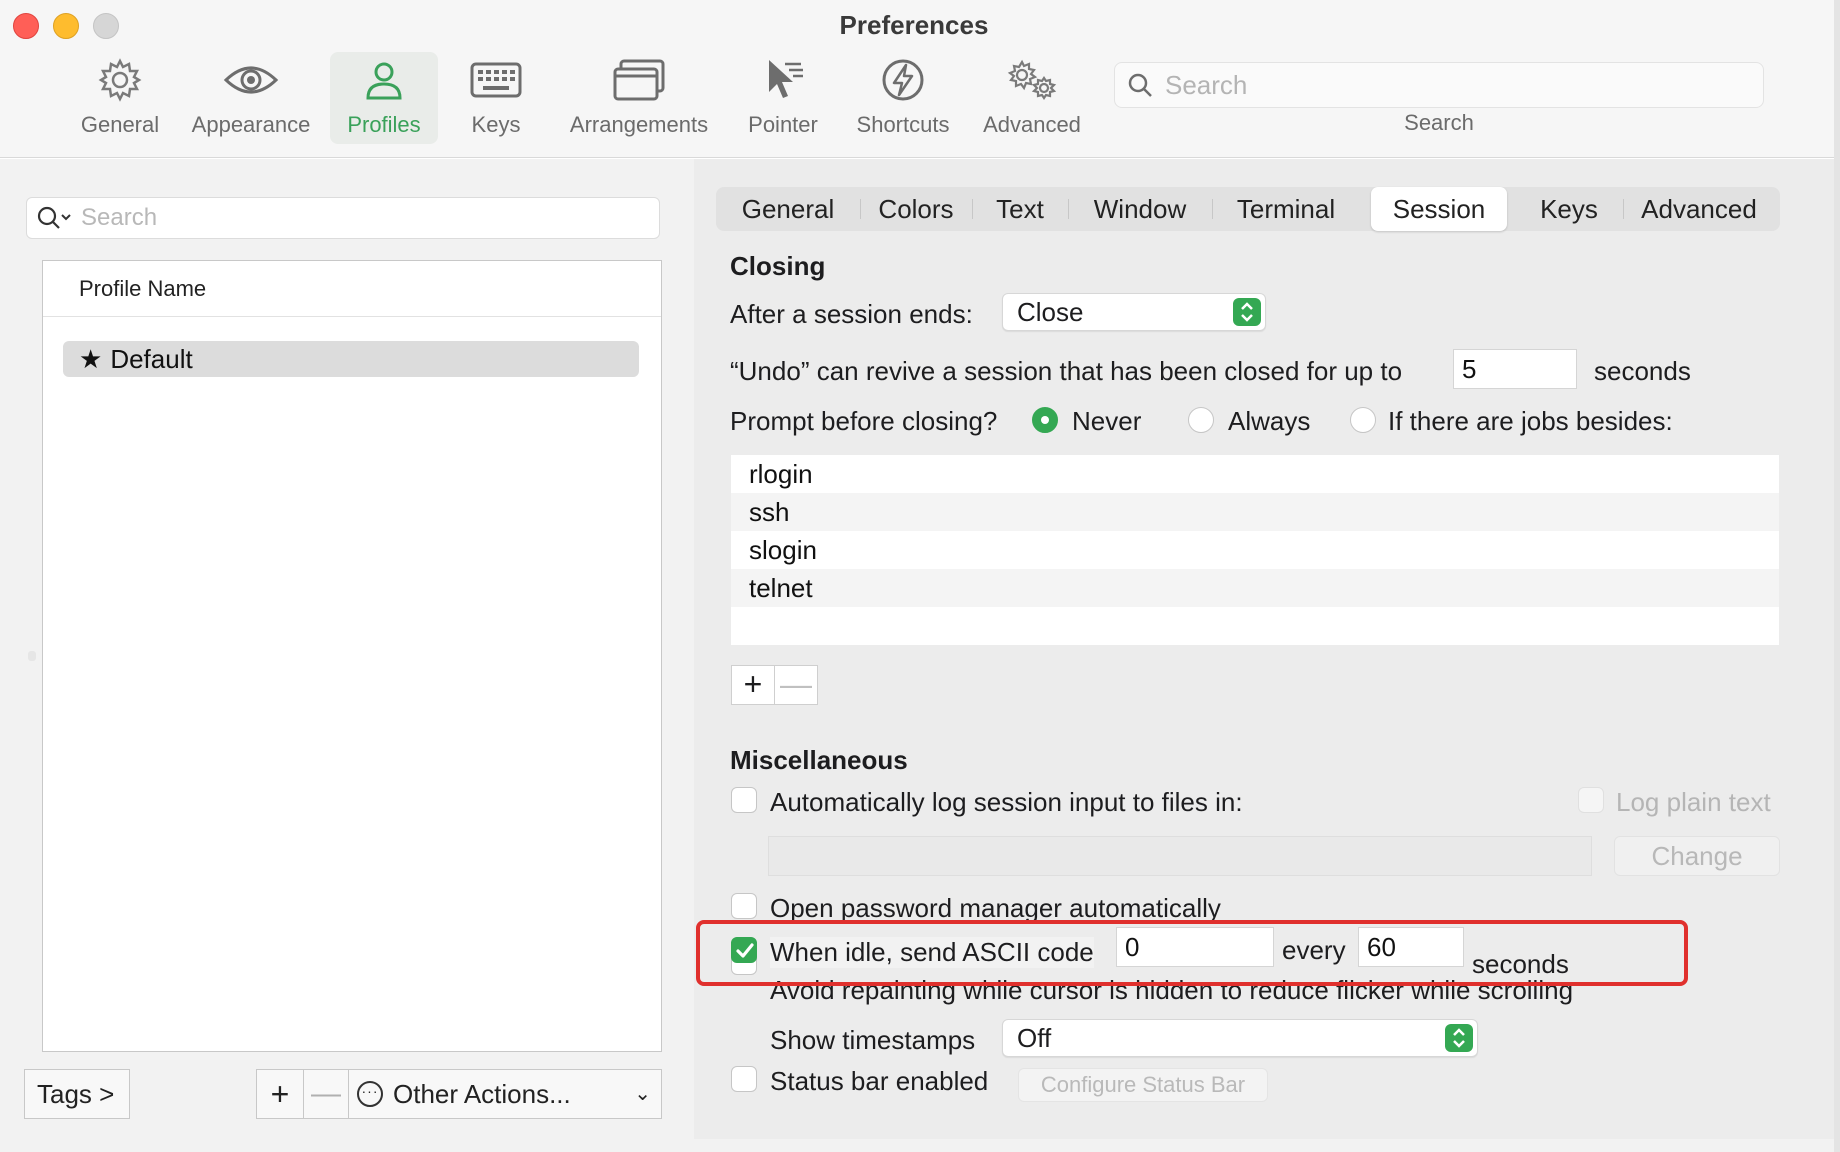 The width and height of the screenshot is (1840, 1152). Describe the element at coordinates (864, 421) in the screenshot. I see `prompt-before-closing-label: Prompt before closing?` at that location.